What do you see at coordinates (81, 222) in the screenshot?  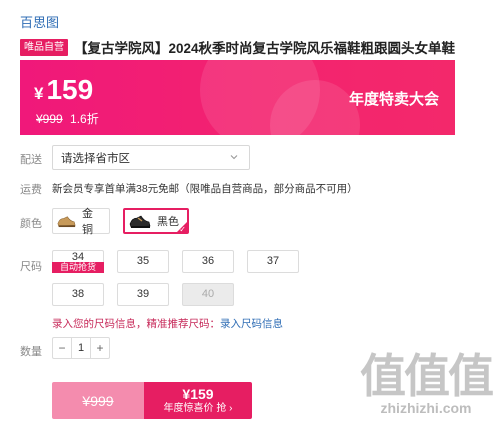 I see `color-option-gold: 金铜` at bounding box center [81, 222].